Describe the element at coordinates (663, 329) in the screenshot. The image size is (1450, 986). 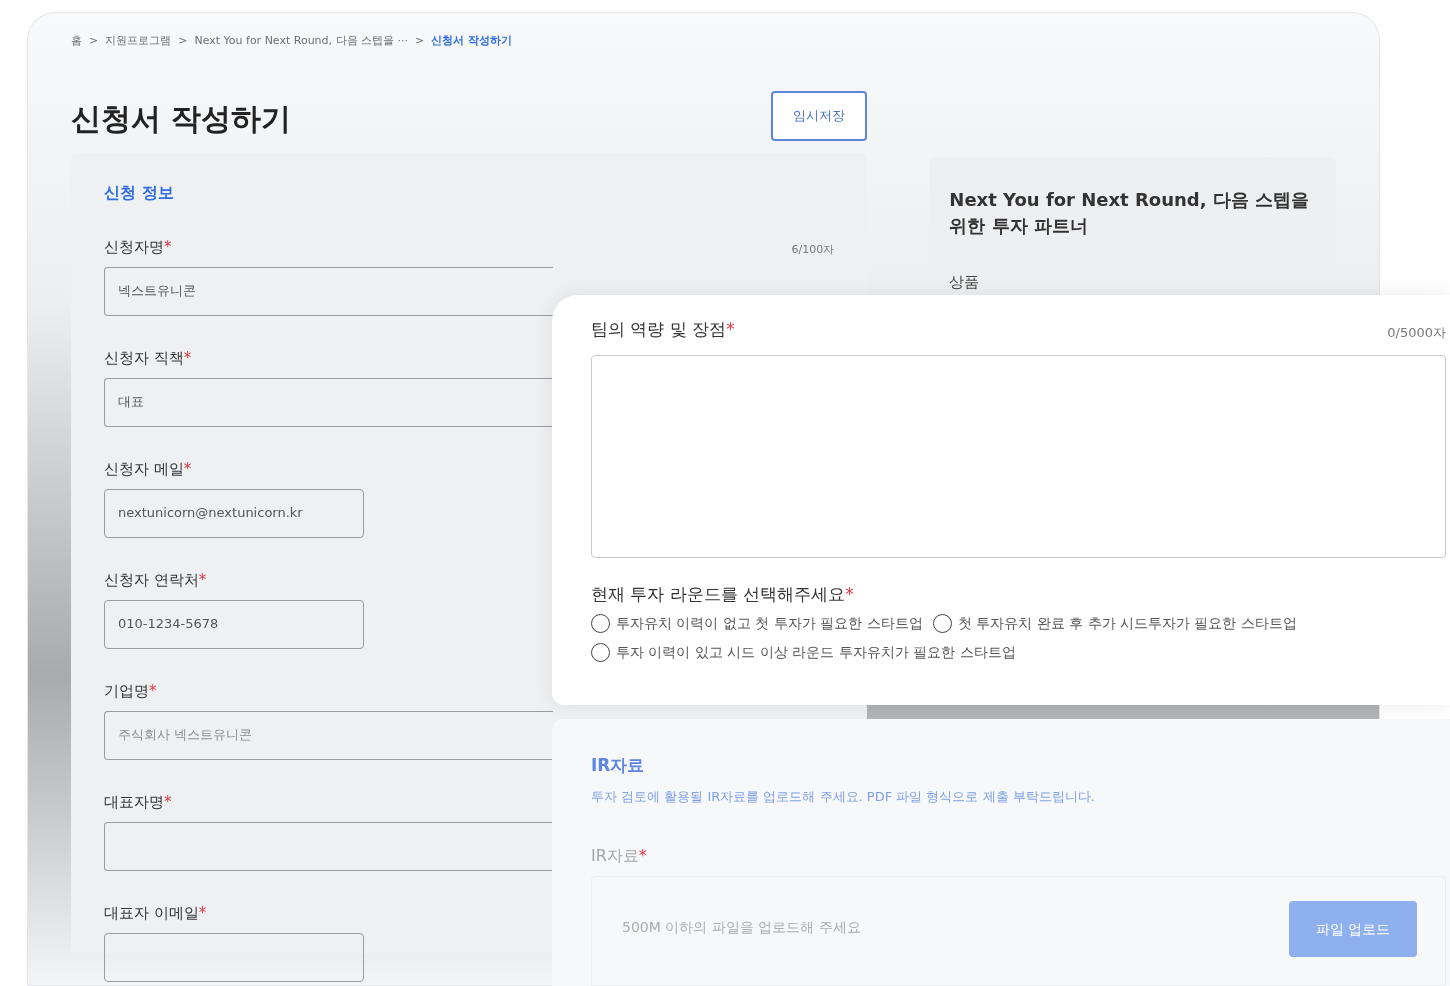
I see `field-label: 팀의 역량 및 장점*` at that location.